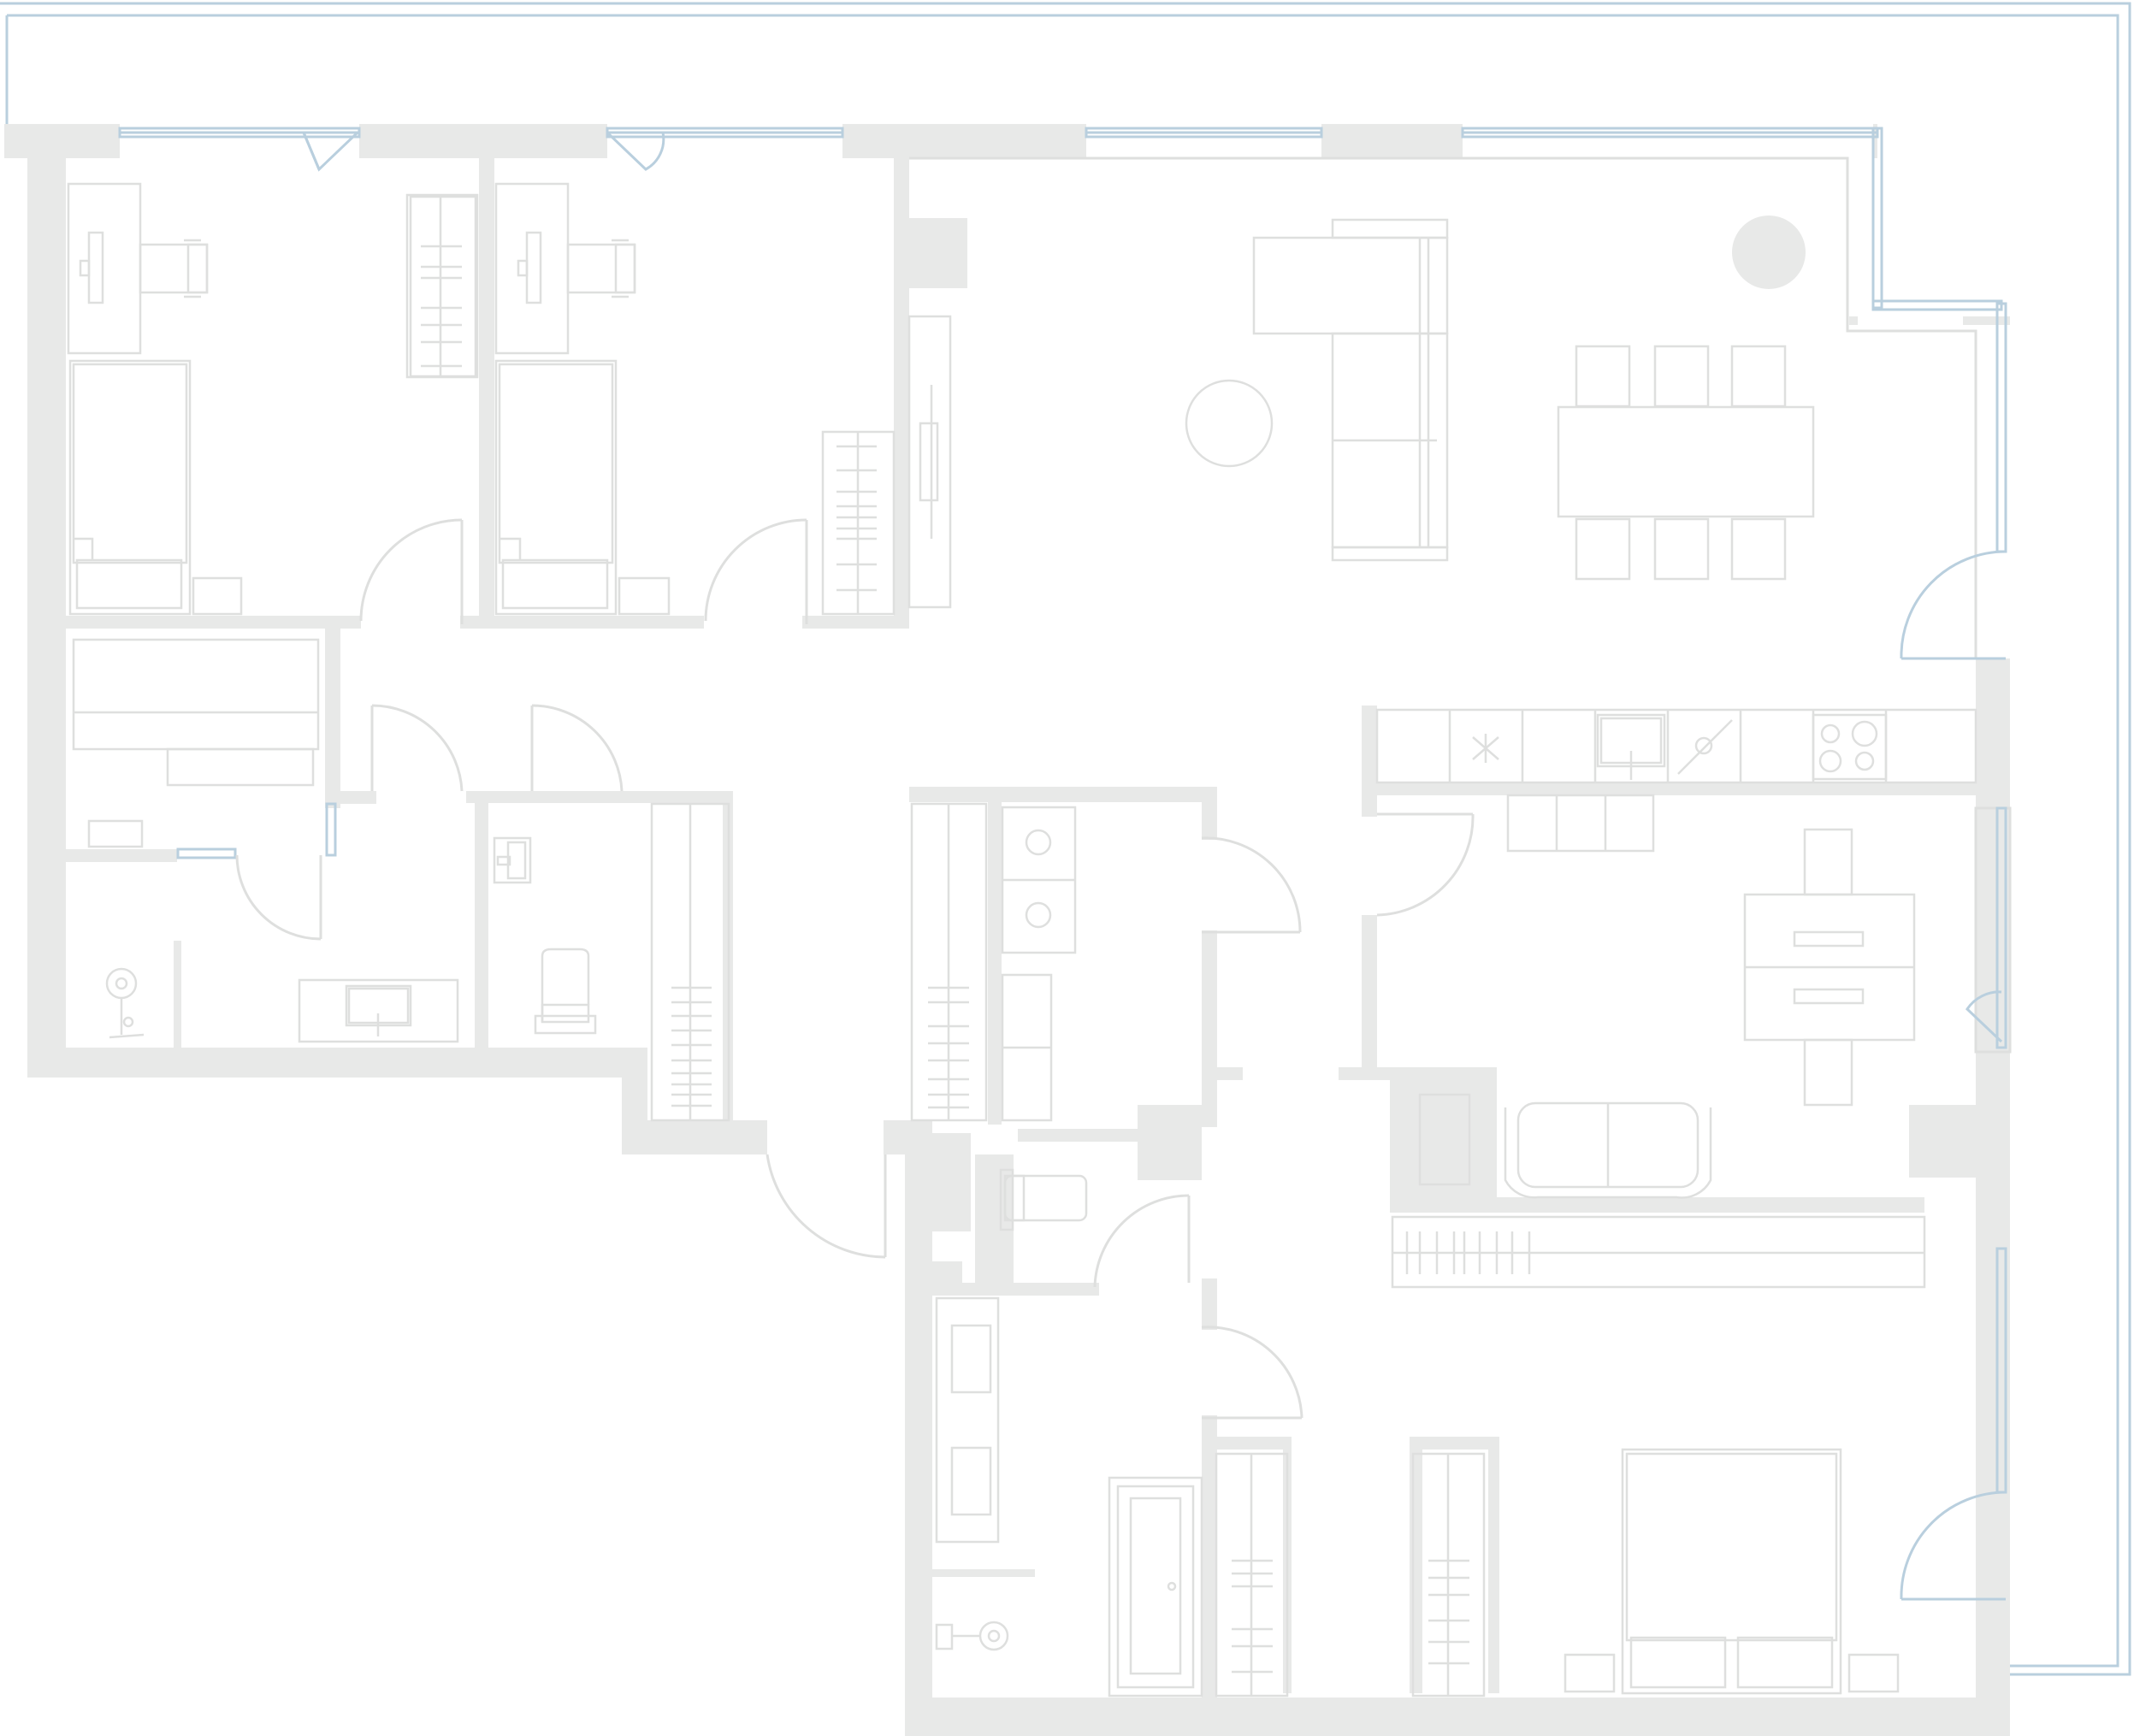 This screenshot has width=2134, height=1736. What do you see at coordinates (1705, 747) in the screenshot?
I see `dishwasher-icon` at bounding box center [1705, 747].